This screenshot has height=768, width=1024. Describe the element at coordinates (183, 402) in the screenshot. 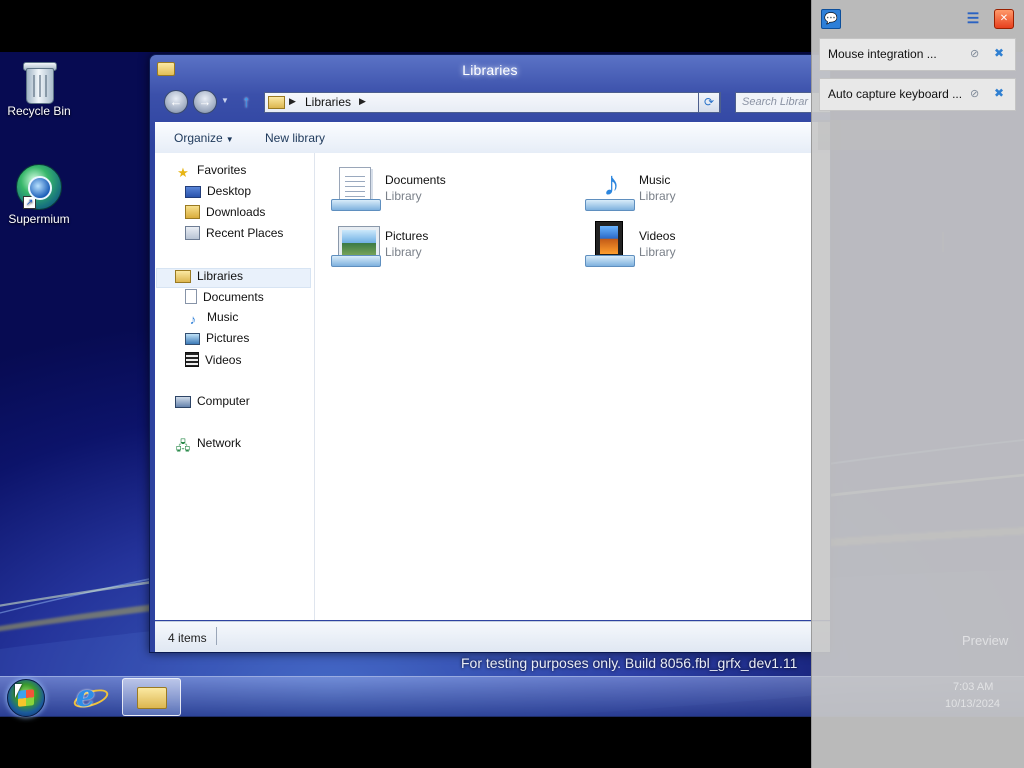

I see `computer-icon` at that location.